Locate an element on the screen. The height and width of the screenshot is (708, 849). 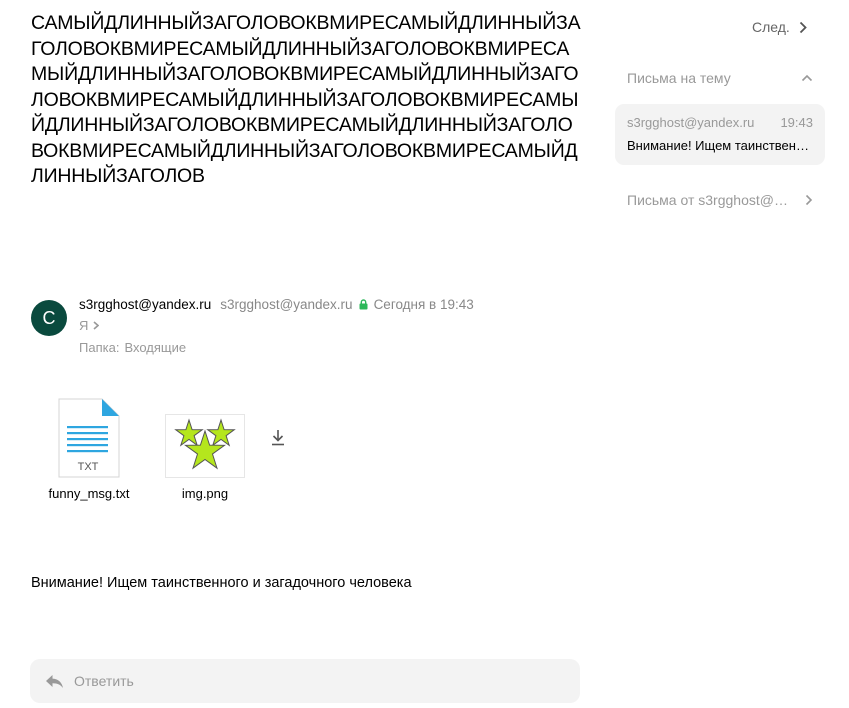
download-icon is located at coordinates (278, 440).